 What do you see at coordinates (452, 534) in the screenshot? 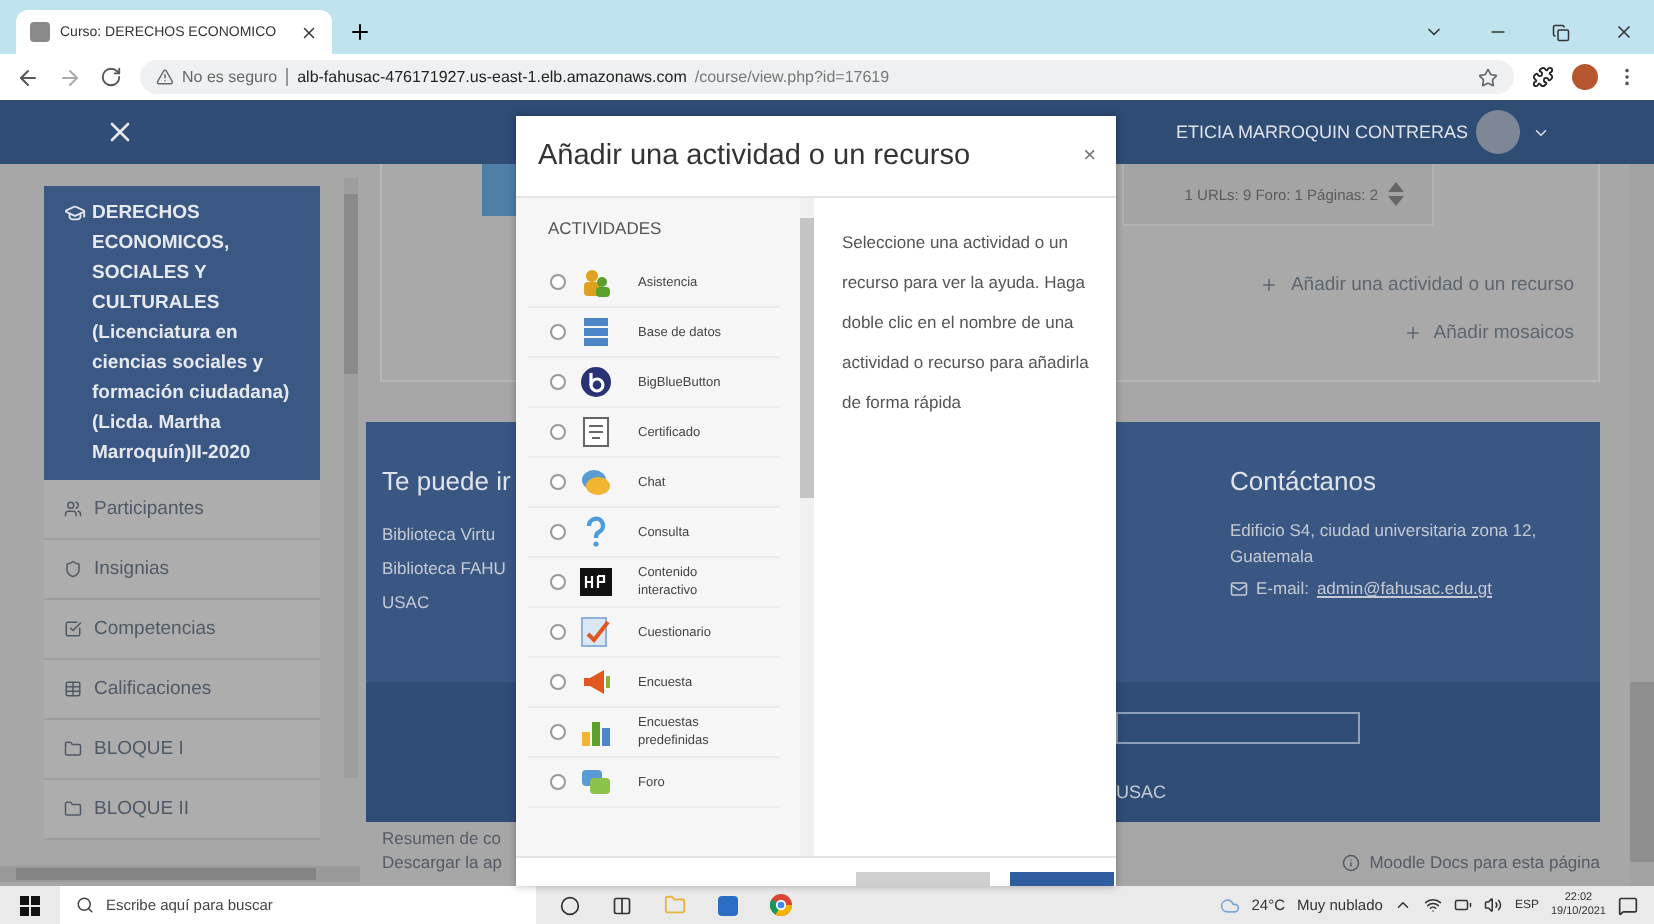
I see `footer-link: Biblioteca Virtu` at bounding box center [452, 534].